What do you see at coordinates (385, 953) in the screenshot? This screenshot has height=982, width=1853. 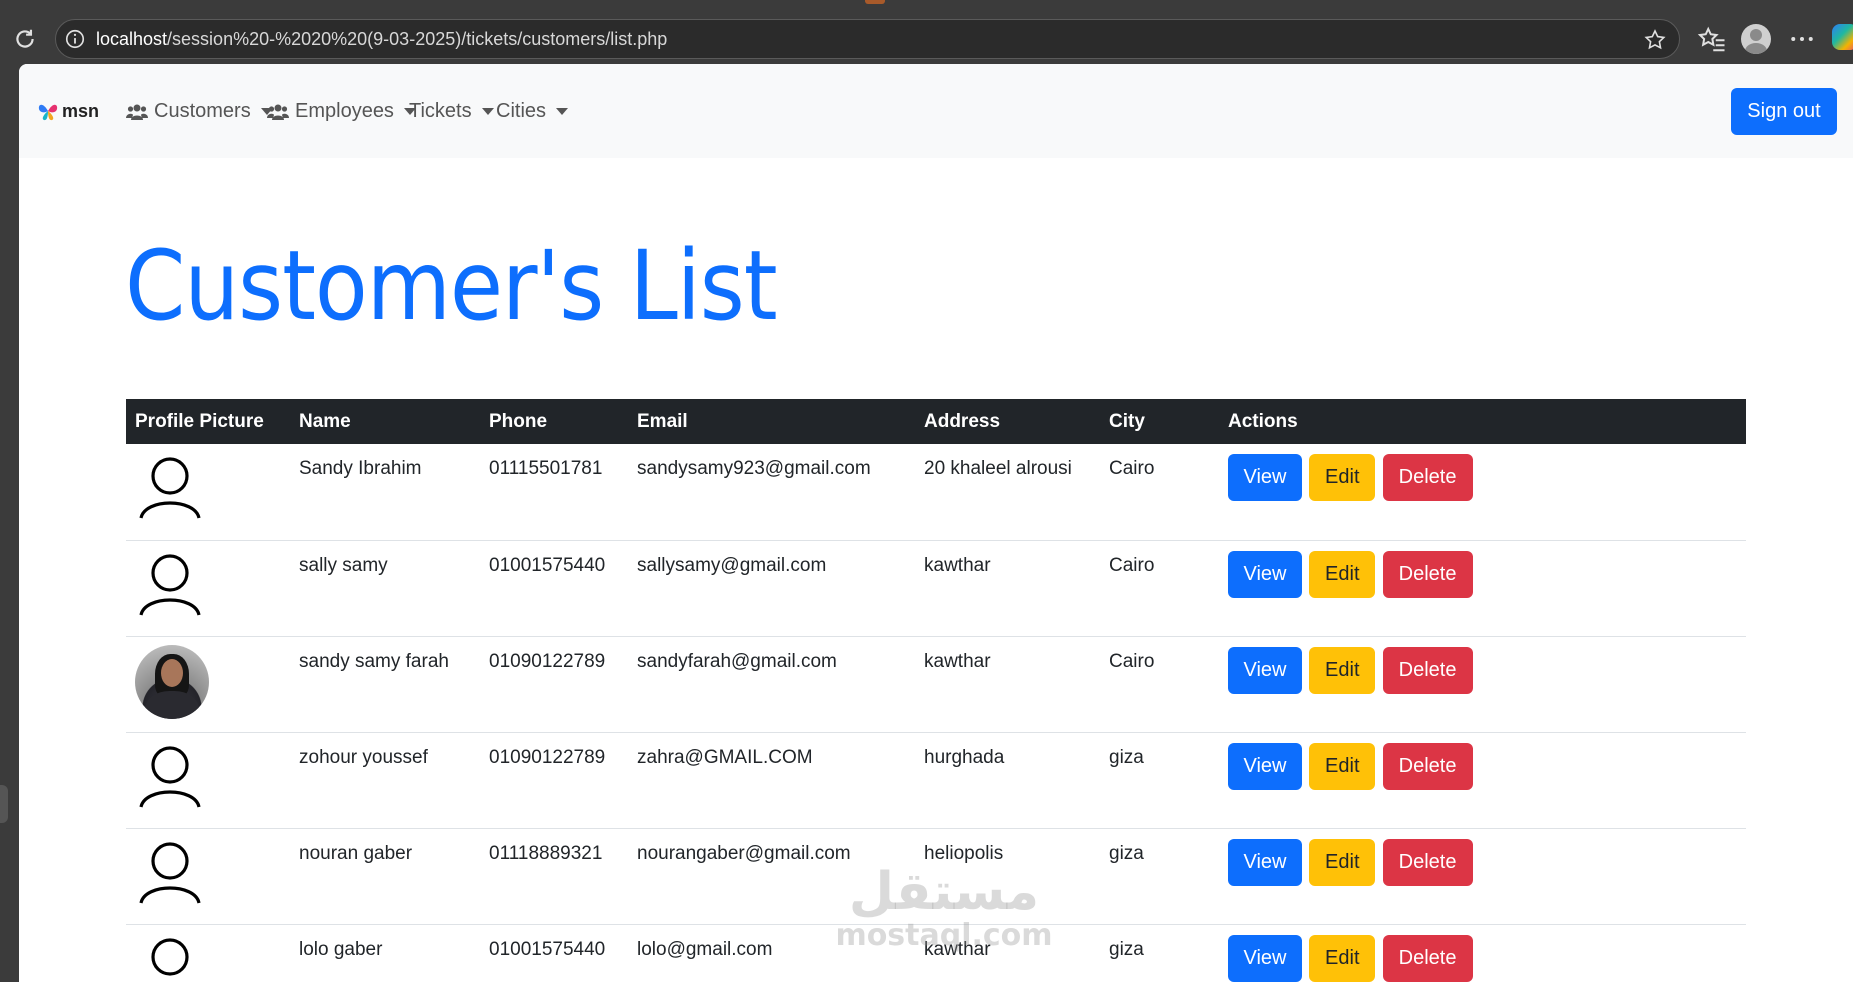 I see `name-cell: lolo gaber` at bounding box center [385, 953].